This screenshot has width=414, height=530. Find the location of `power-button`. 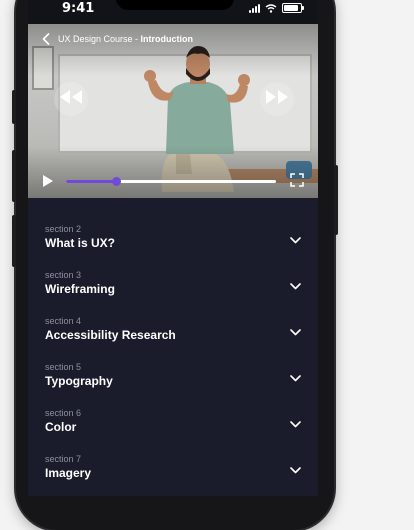

power-button is located at coordinates (336, 200).